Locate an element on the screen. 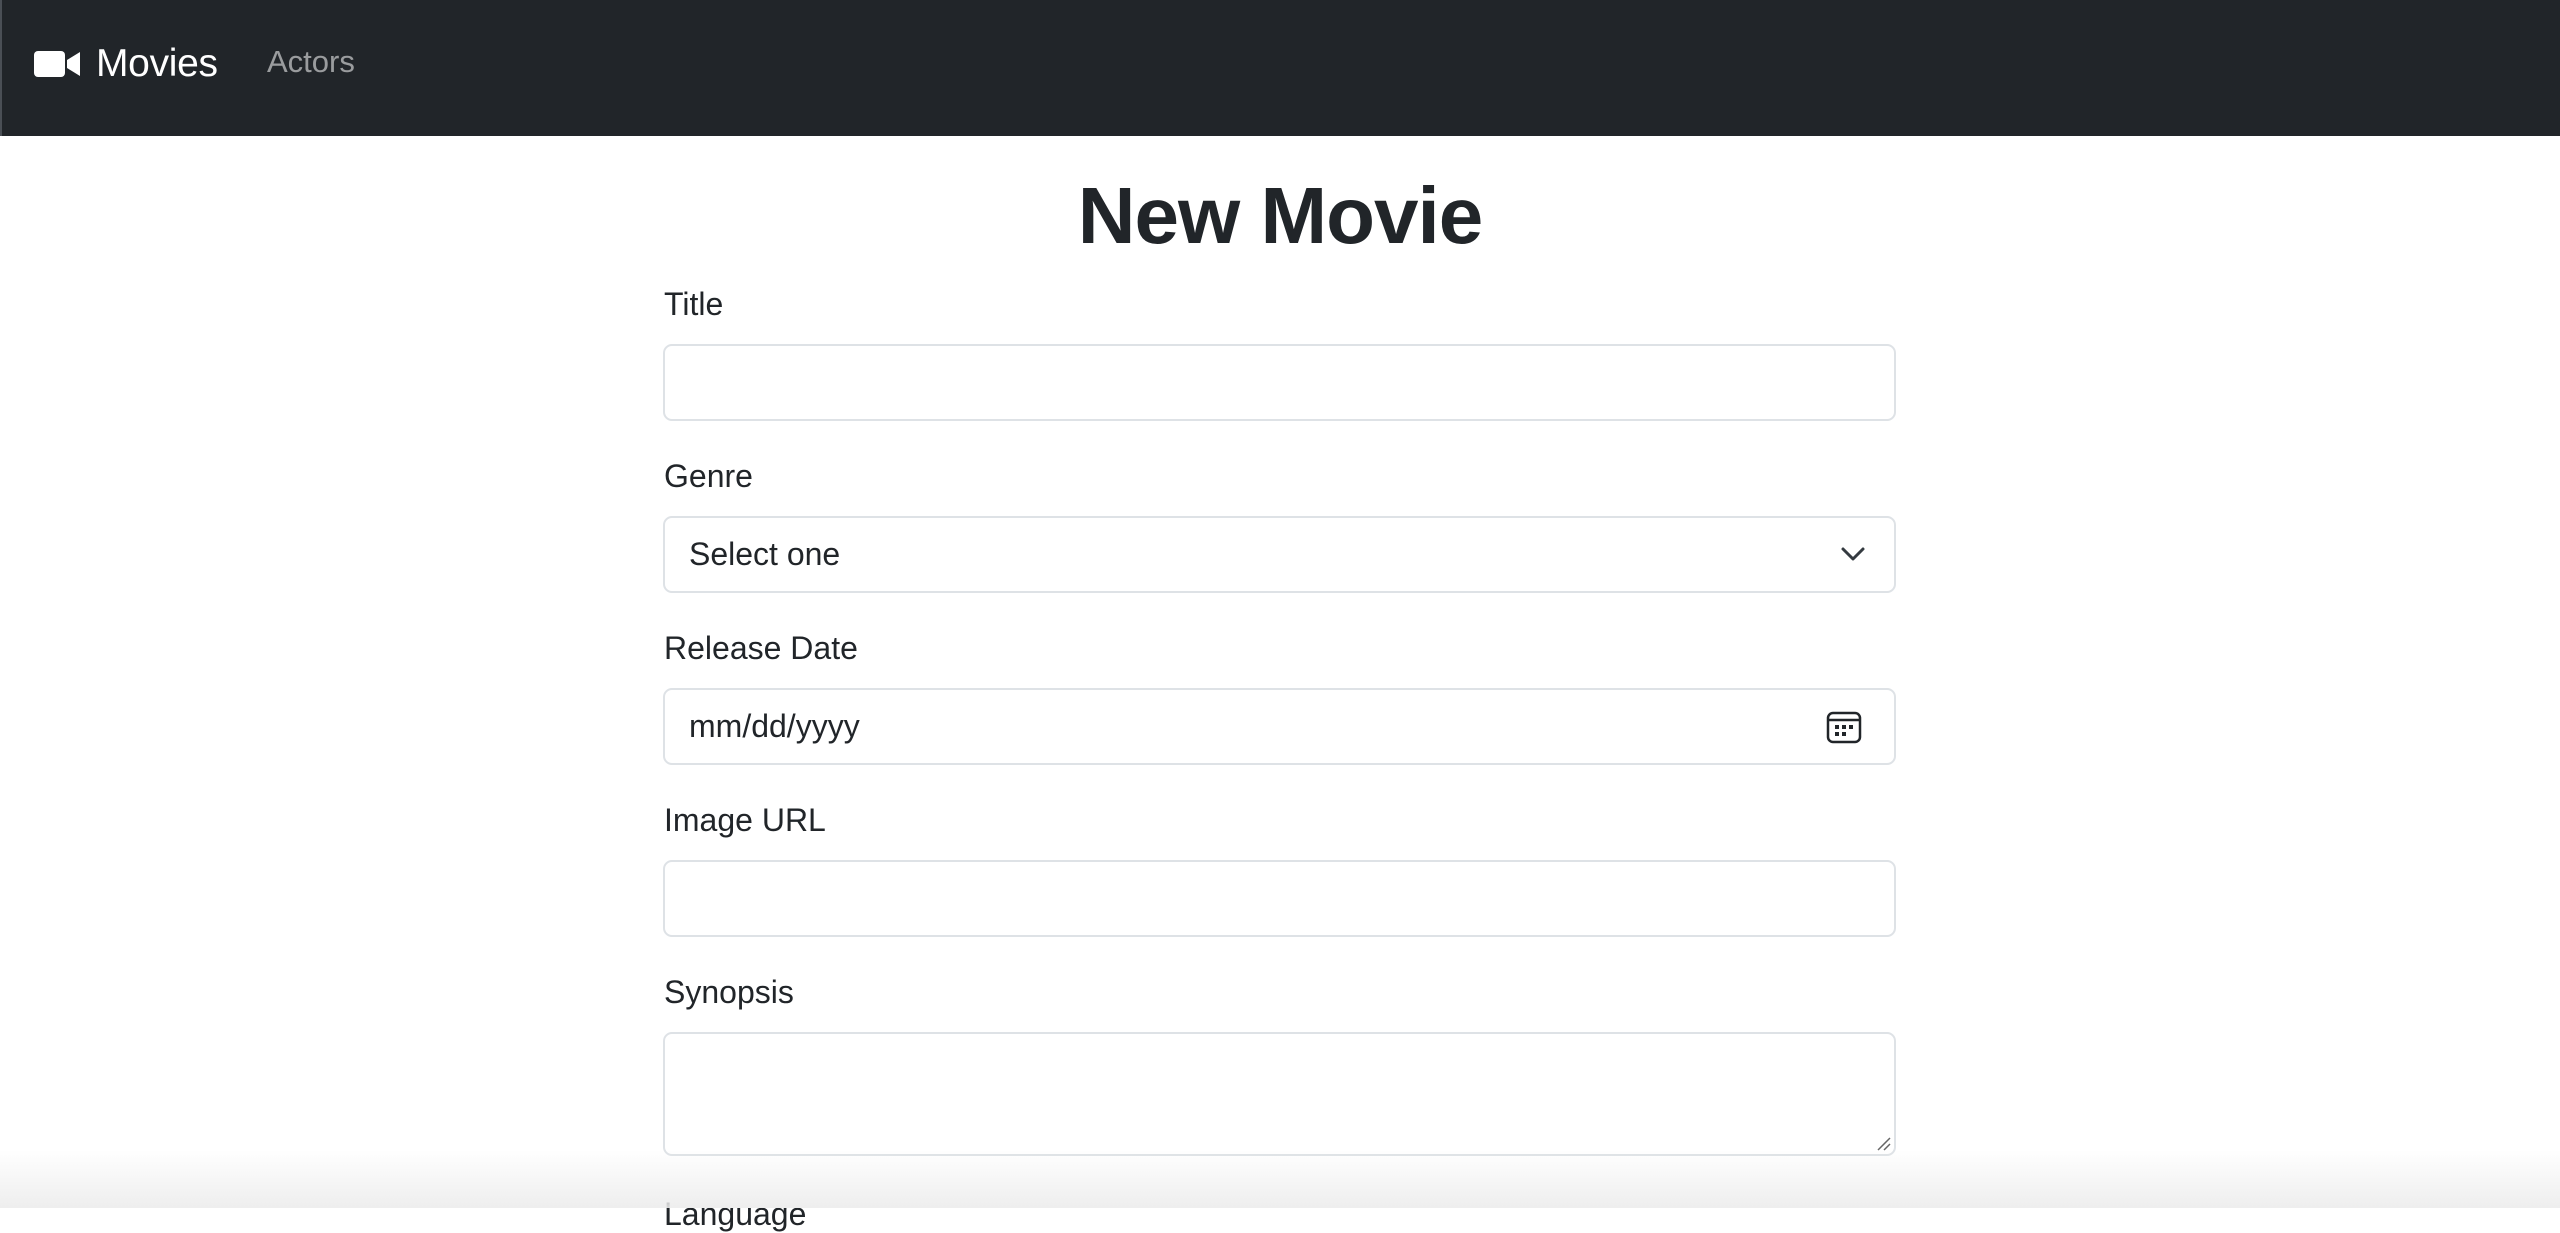 The height and width of the screenshot is (1233, 2560). language-label: Language is located at coordinates (735, 1214).